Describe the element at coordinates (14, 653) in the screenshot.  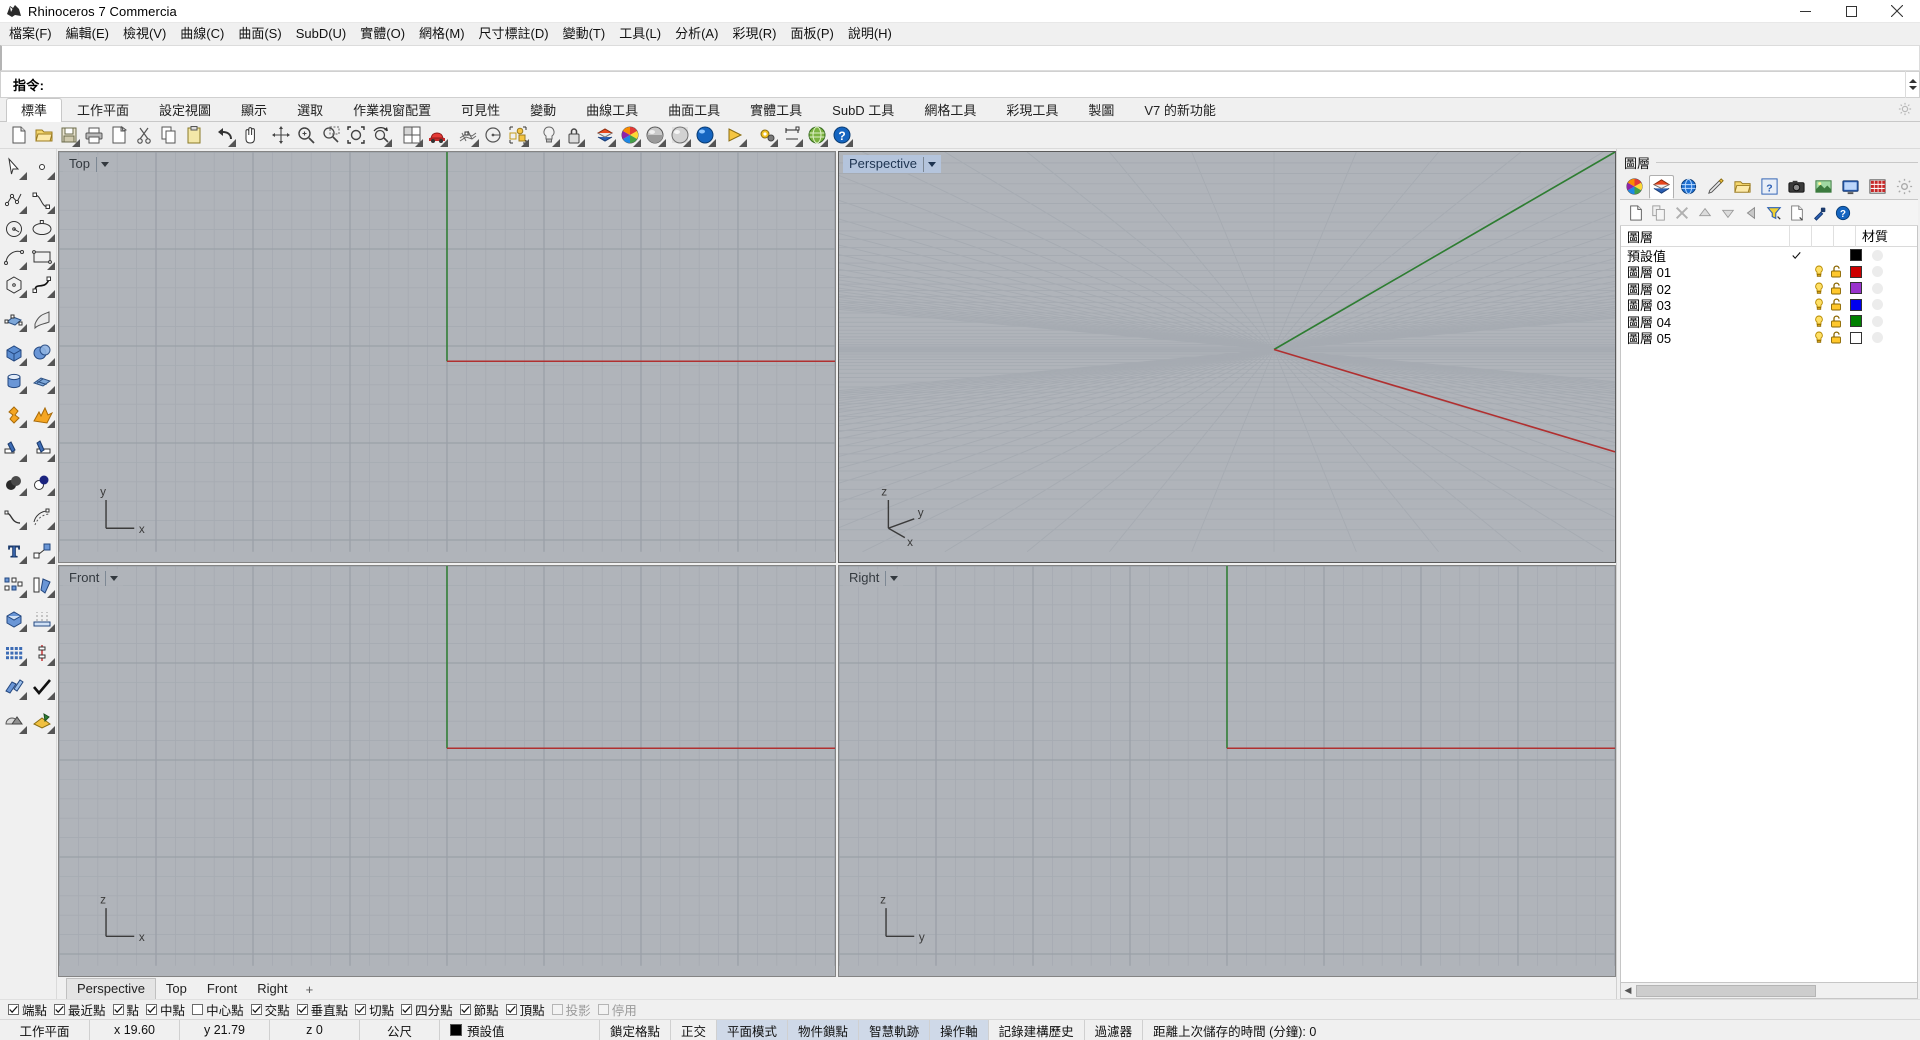
I see `array-grid-icon` at that location.